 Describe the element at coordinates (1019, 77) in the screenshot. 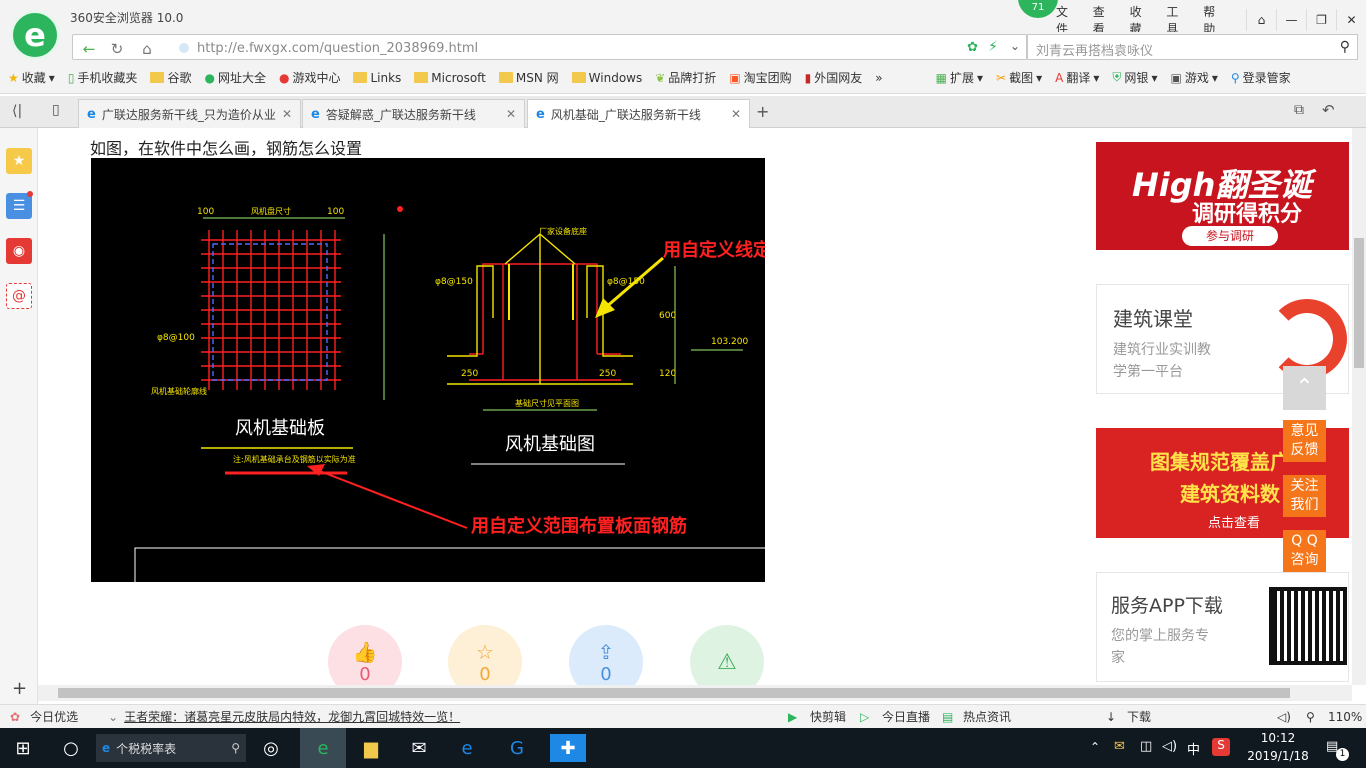

I see `screenshot-button: ✂ 截图 ▾` at that location.